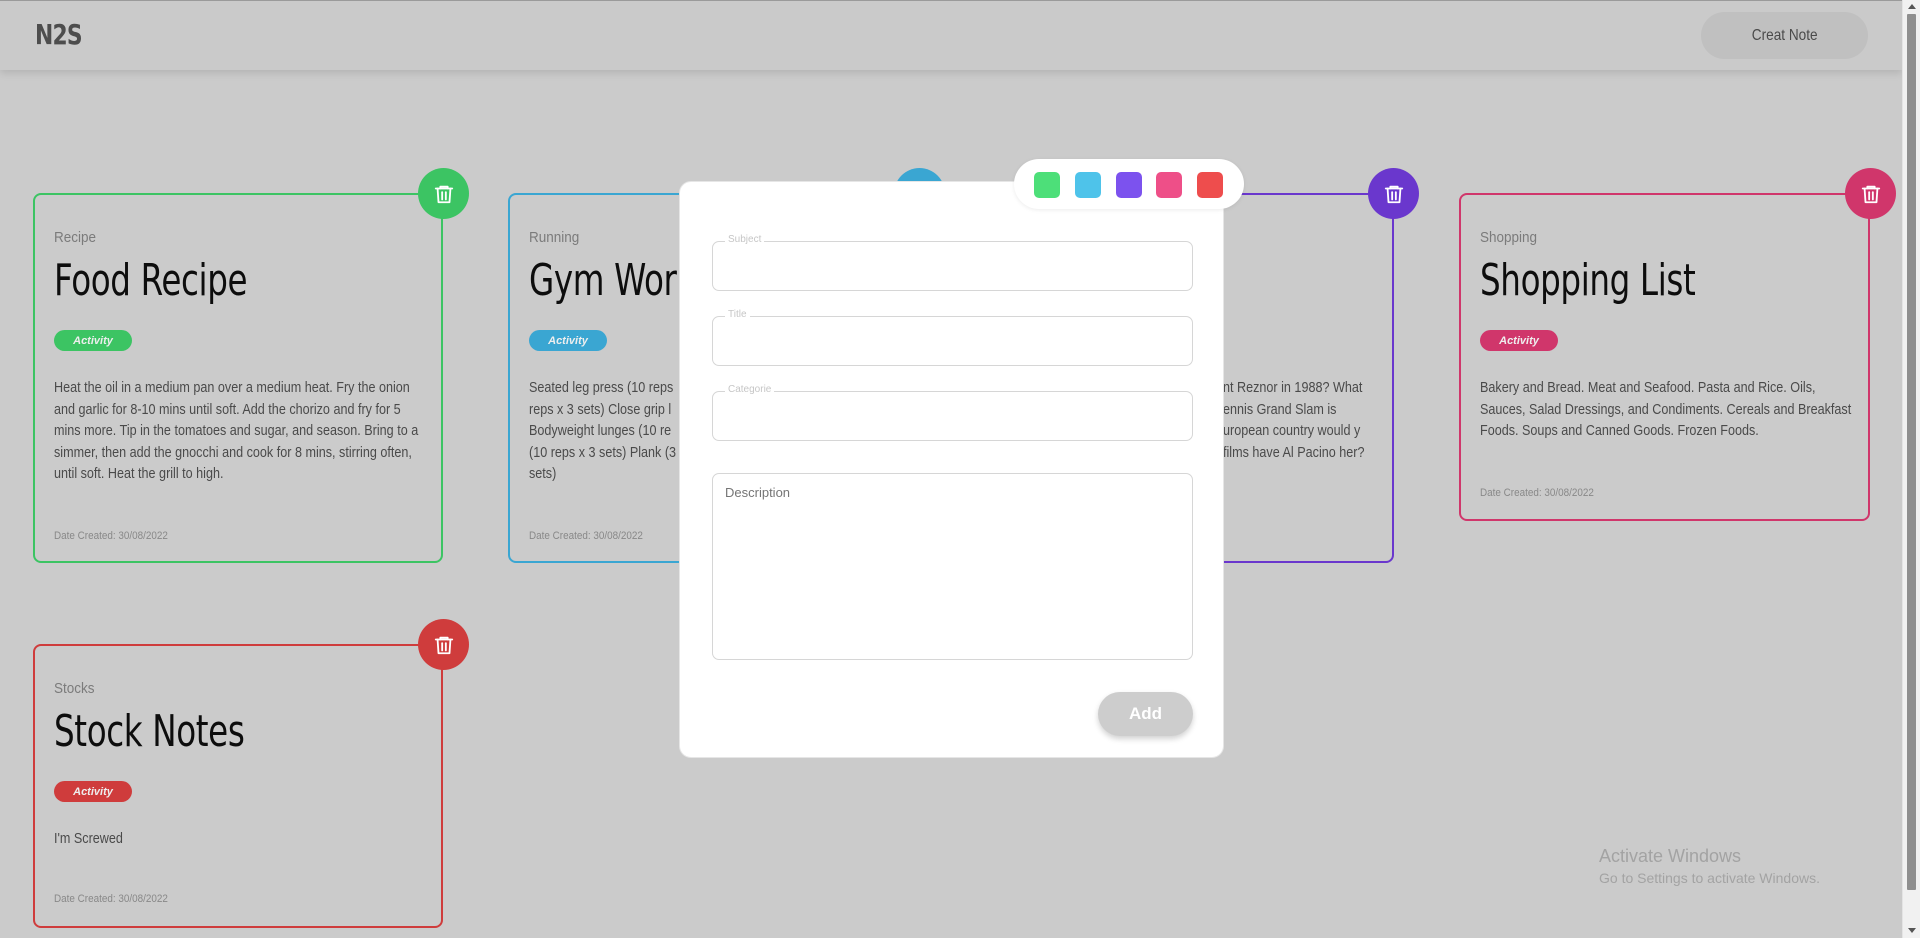  Describe the element at coordinates (1670, 856) in the screenshot. I see `watermark-line-1: Activate Windows` at that location.